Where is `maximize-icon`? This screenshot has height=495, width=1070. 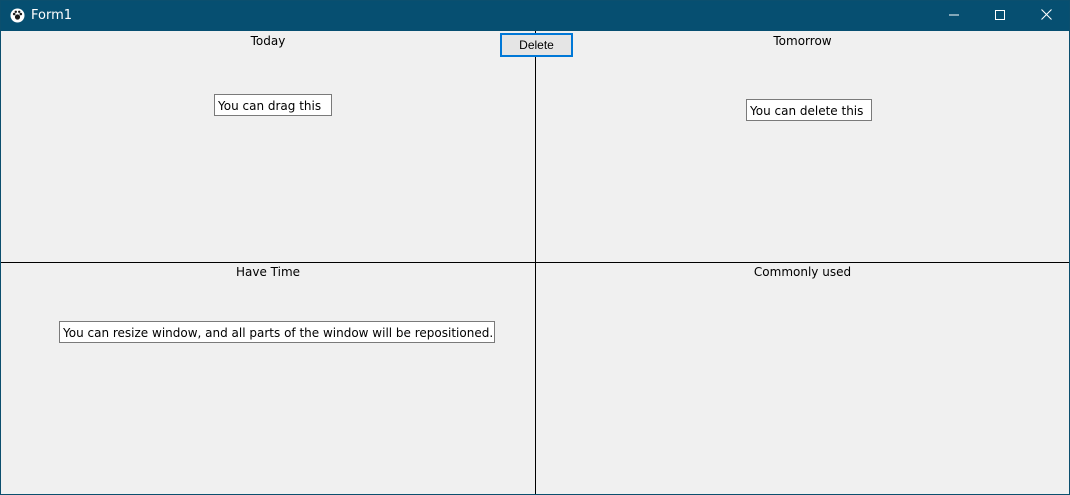
maximize-icon is located at coordinates (1000, 16).